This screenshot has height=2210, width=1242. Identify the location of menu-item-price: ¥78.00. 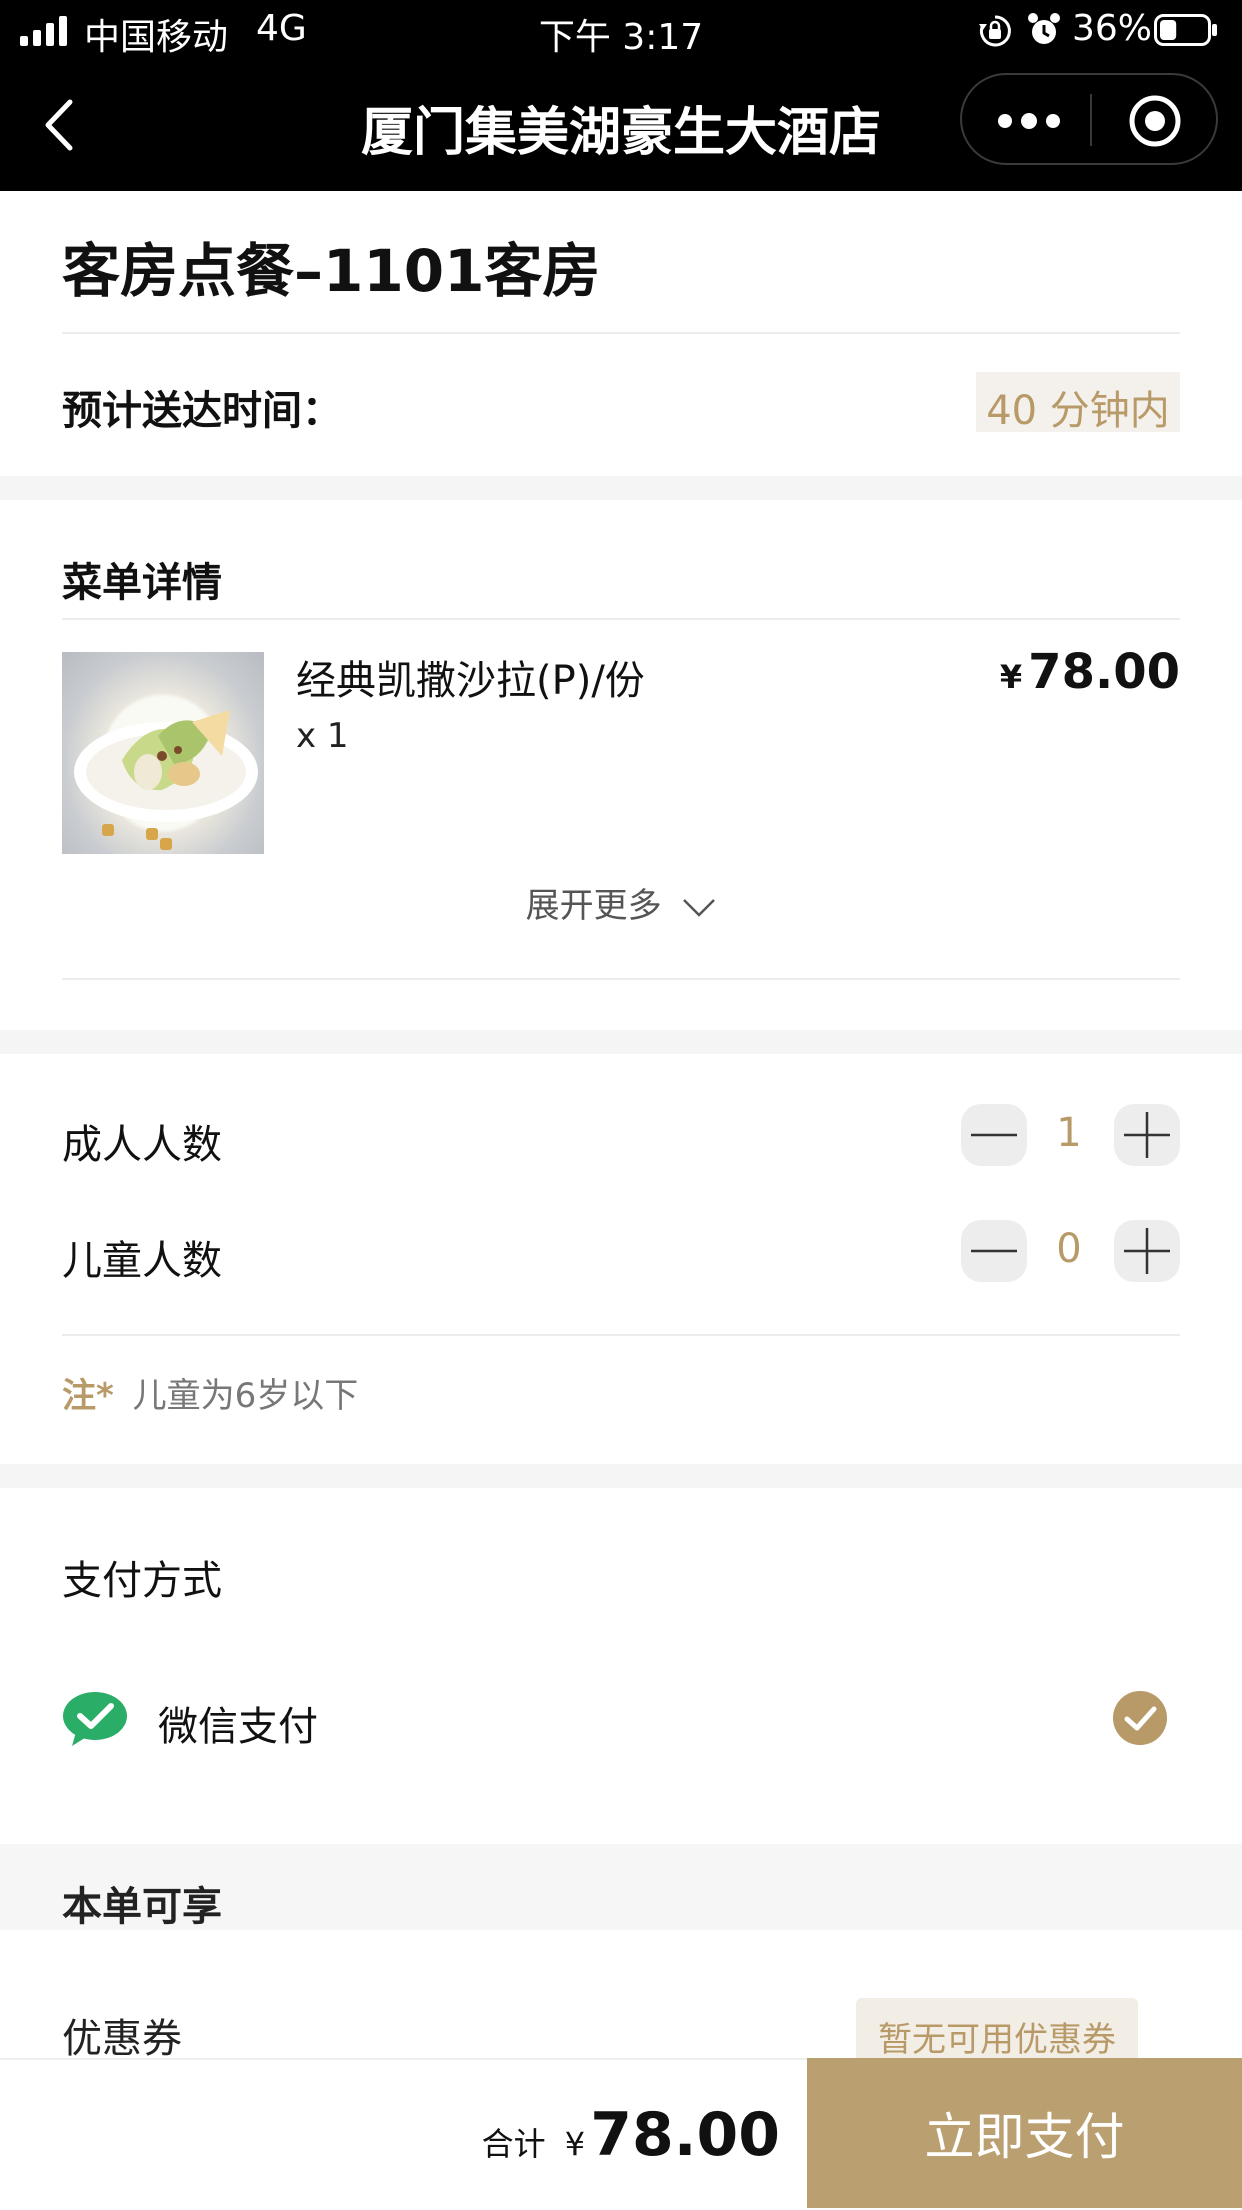
(1090, 672).